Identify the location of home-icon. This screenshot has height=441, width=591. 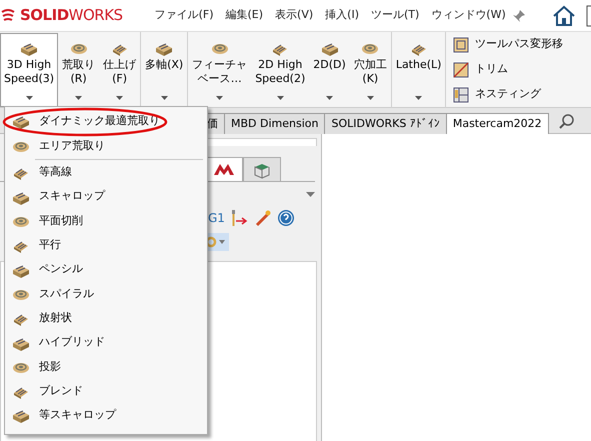
(564, 15).